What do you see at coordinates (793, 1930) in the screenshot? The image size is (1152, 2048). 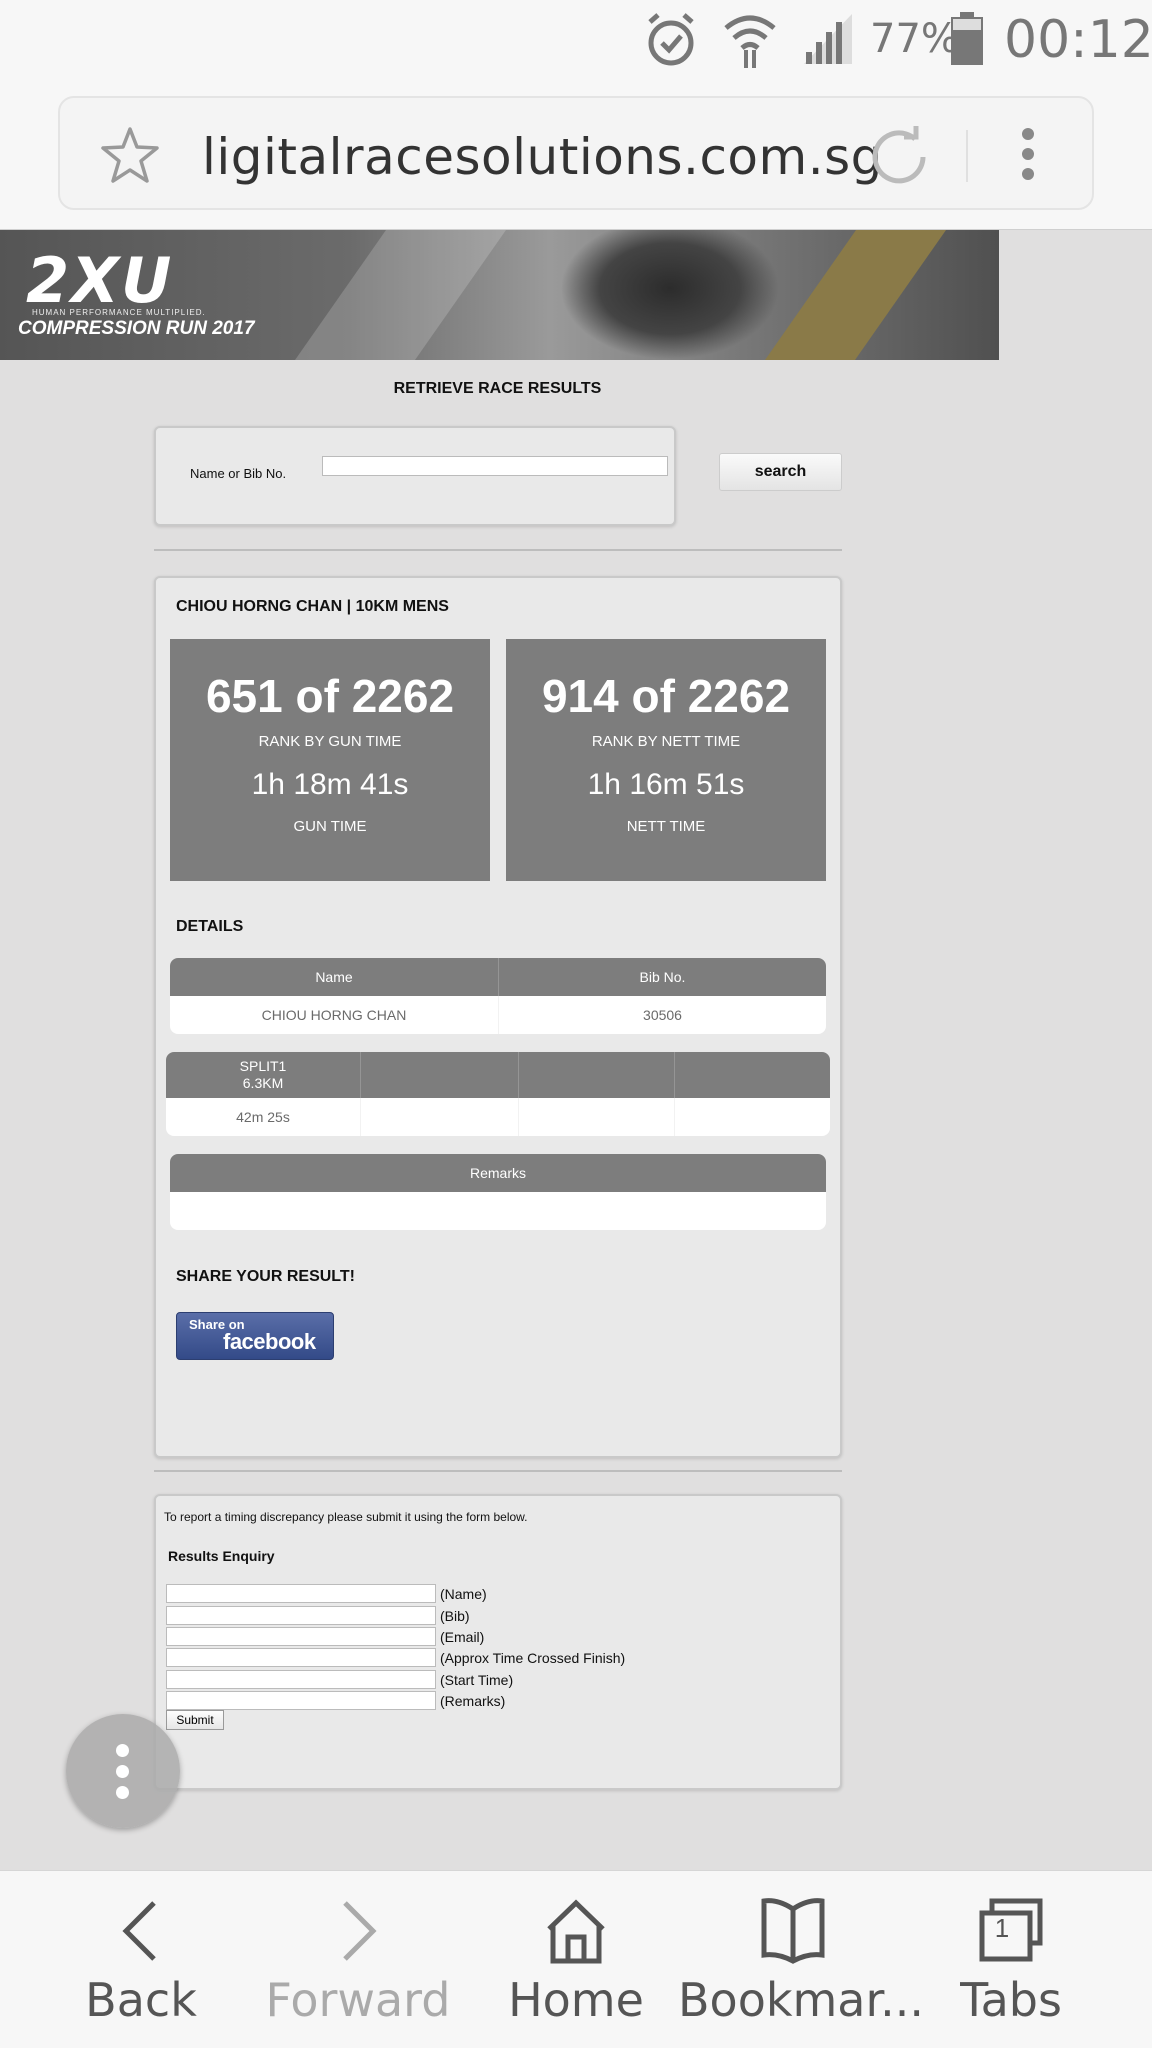 I see `bookmarks-icon` at bounding box center [793, 1930].